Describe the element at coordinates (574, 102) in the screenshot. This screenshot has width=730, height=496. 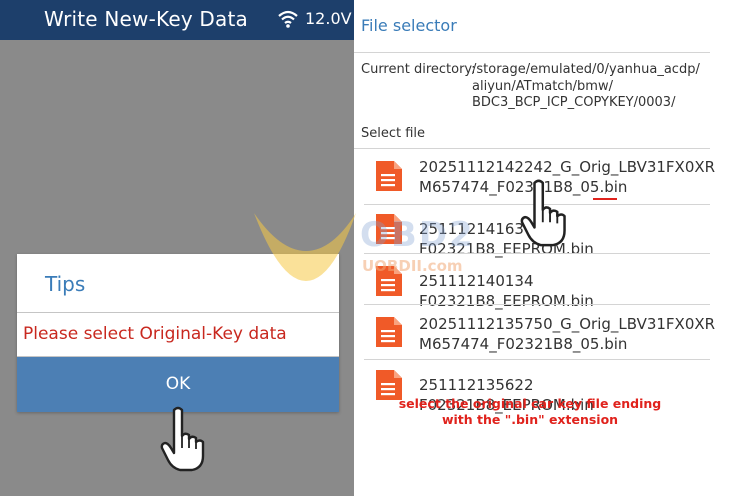
I see `path-line: BDC3_BCP_ICP_COPYKEY/0003/` at that location.